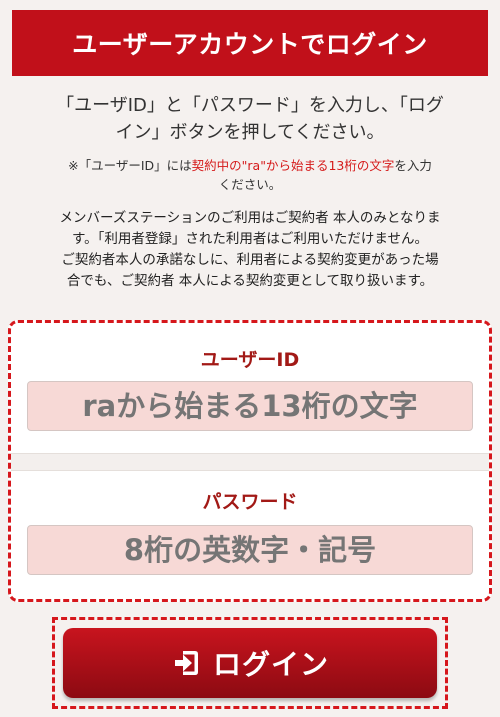  I want to click on login-button-label: ログイン, so click(270, 664).